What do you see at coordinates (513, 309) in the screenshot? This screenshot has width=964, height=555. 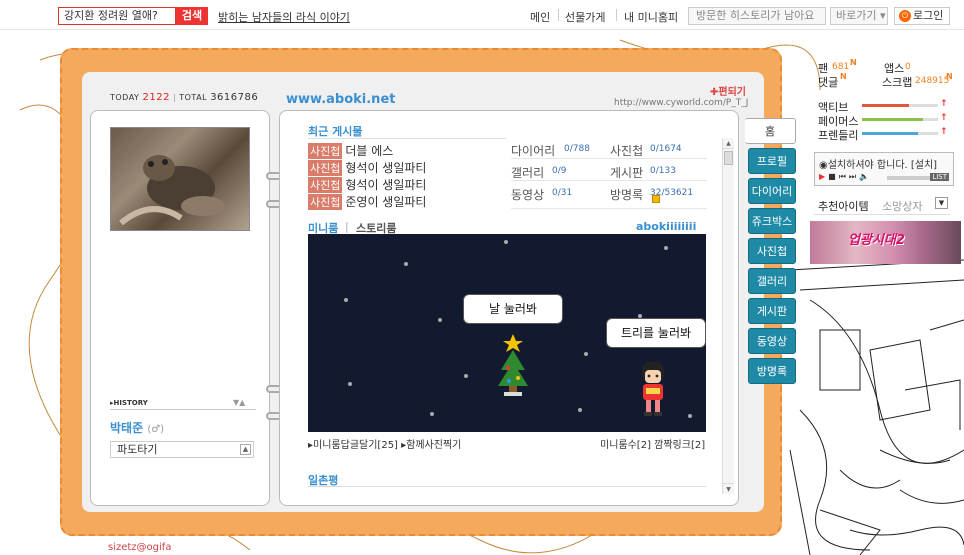 I see `tree-speech-bubble: 날 눌러봐` at bounding box center [513, 309].